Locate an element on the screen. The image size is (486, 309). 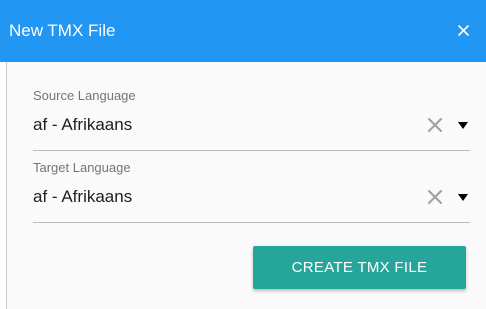
source-language-label: Source Language is located at coordinates (84, 95).